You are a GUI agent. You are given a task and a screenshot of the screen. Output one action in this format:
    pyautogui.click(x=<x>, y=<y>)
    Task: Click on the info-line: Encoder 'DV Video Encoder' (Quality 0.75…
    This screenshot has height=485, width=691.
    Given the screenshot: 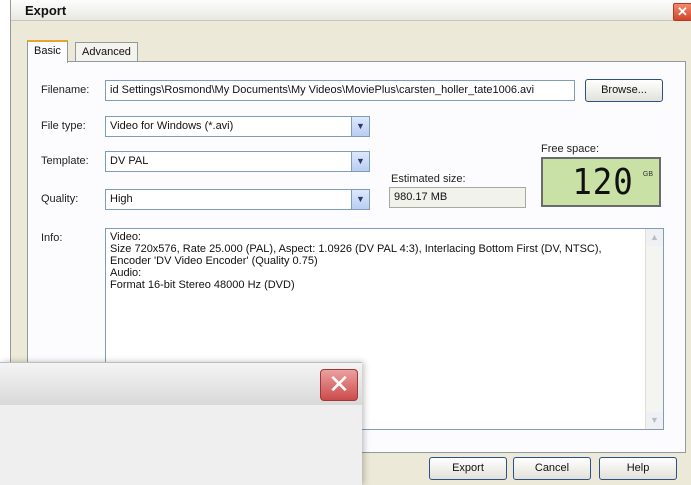 What is the action you would take?
    pyautogui.click(x=214, y=261)
    